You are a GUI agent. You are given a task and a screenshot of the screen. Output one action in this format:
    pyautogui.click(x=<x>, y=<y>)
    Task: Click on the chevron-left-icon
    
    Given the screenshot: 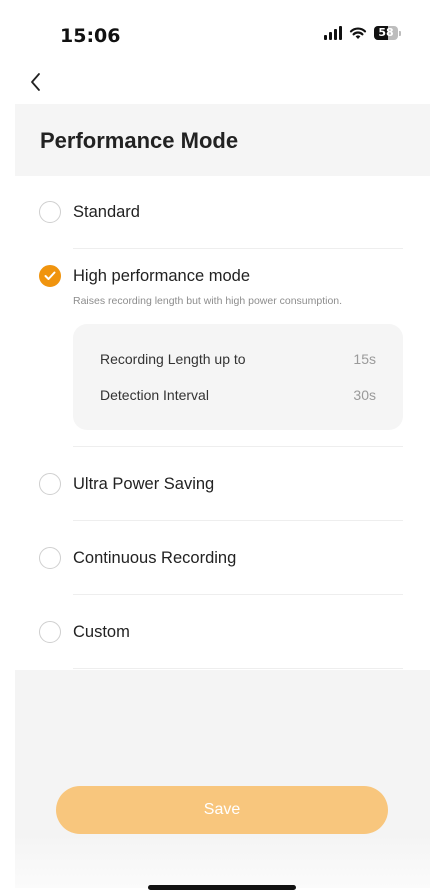 What is the action you would take?
    pyautogui.click(x=35, y=82)
    